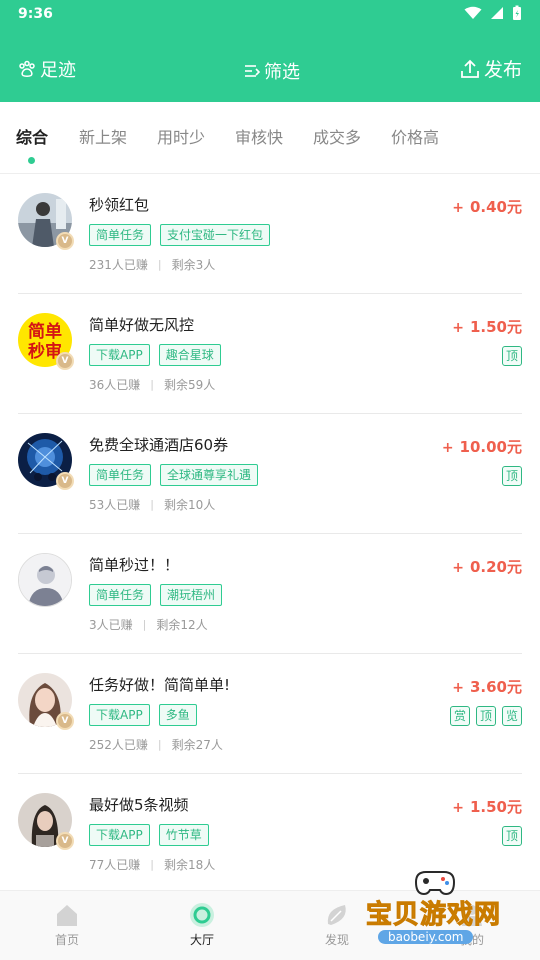 The width and height of the screenshot is (540, 960). I want to click on tab-comprehensive: 综合, so click(32, 136).